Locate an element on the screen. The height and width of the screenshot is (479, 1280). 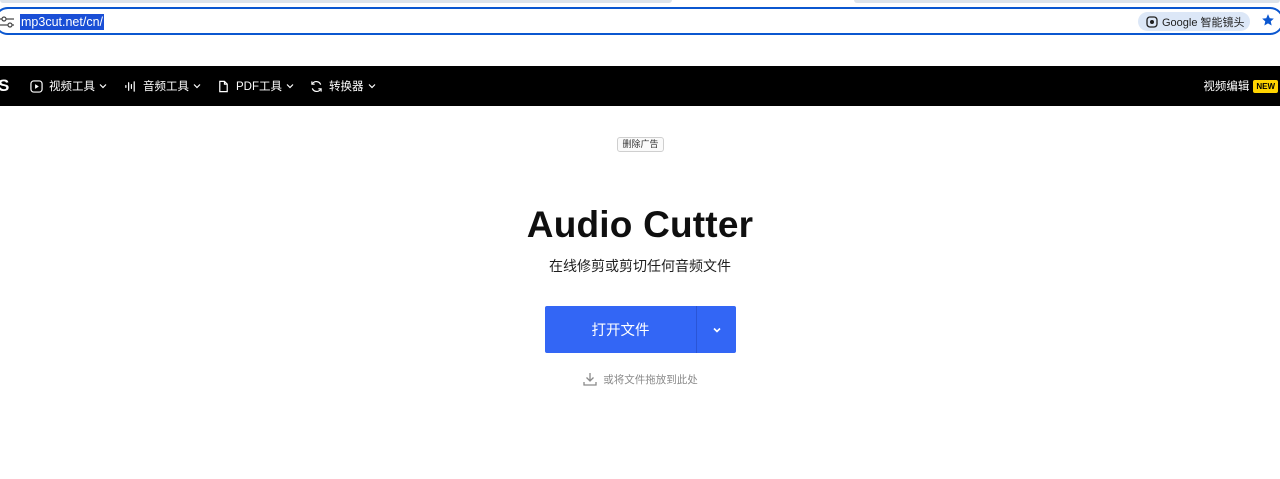
nav-audio-tools: 音频工具 is located at coordinates (162, 86).